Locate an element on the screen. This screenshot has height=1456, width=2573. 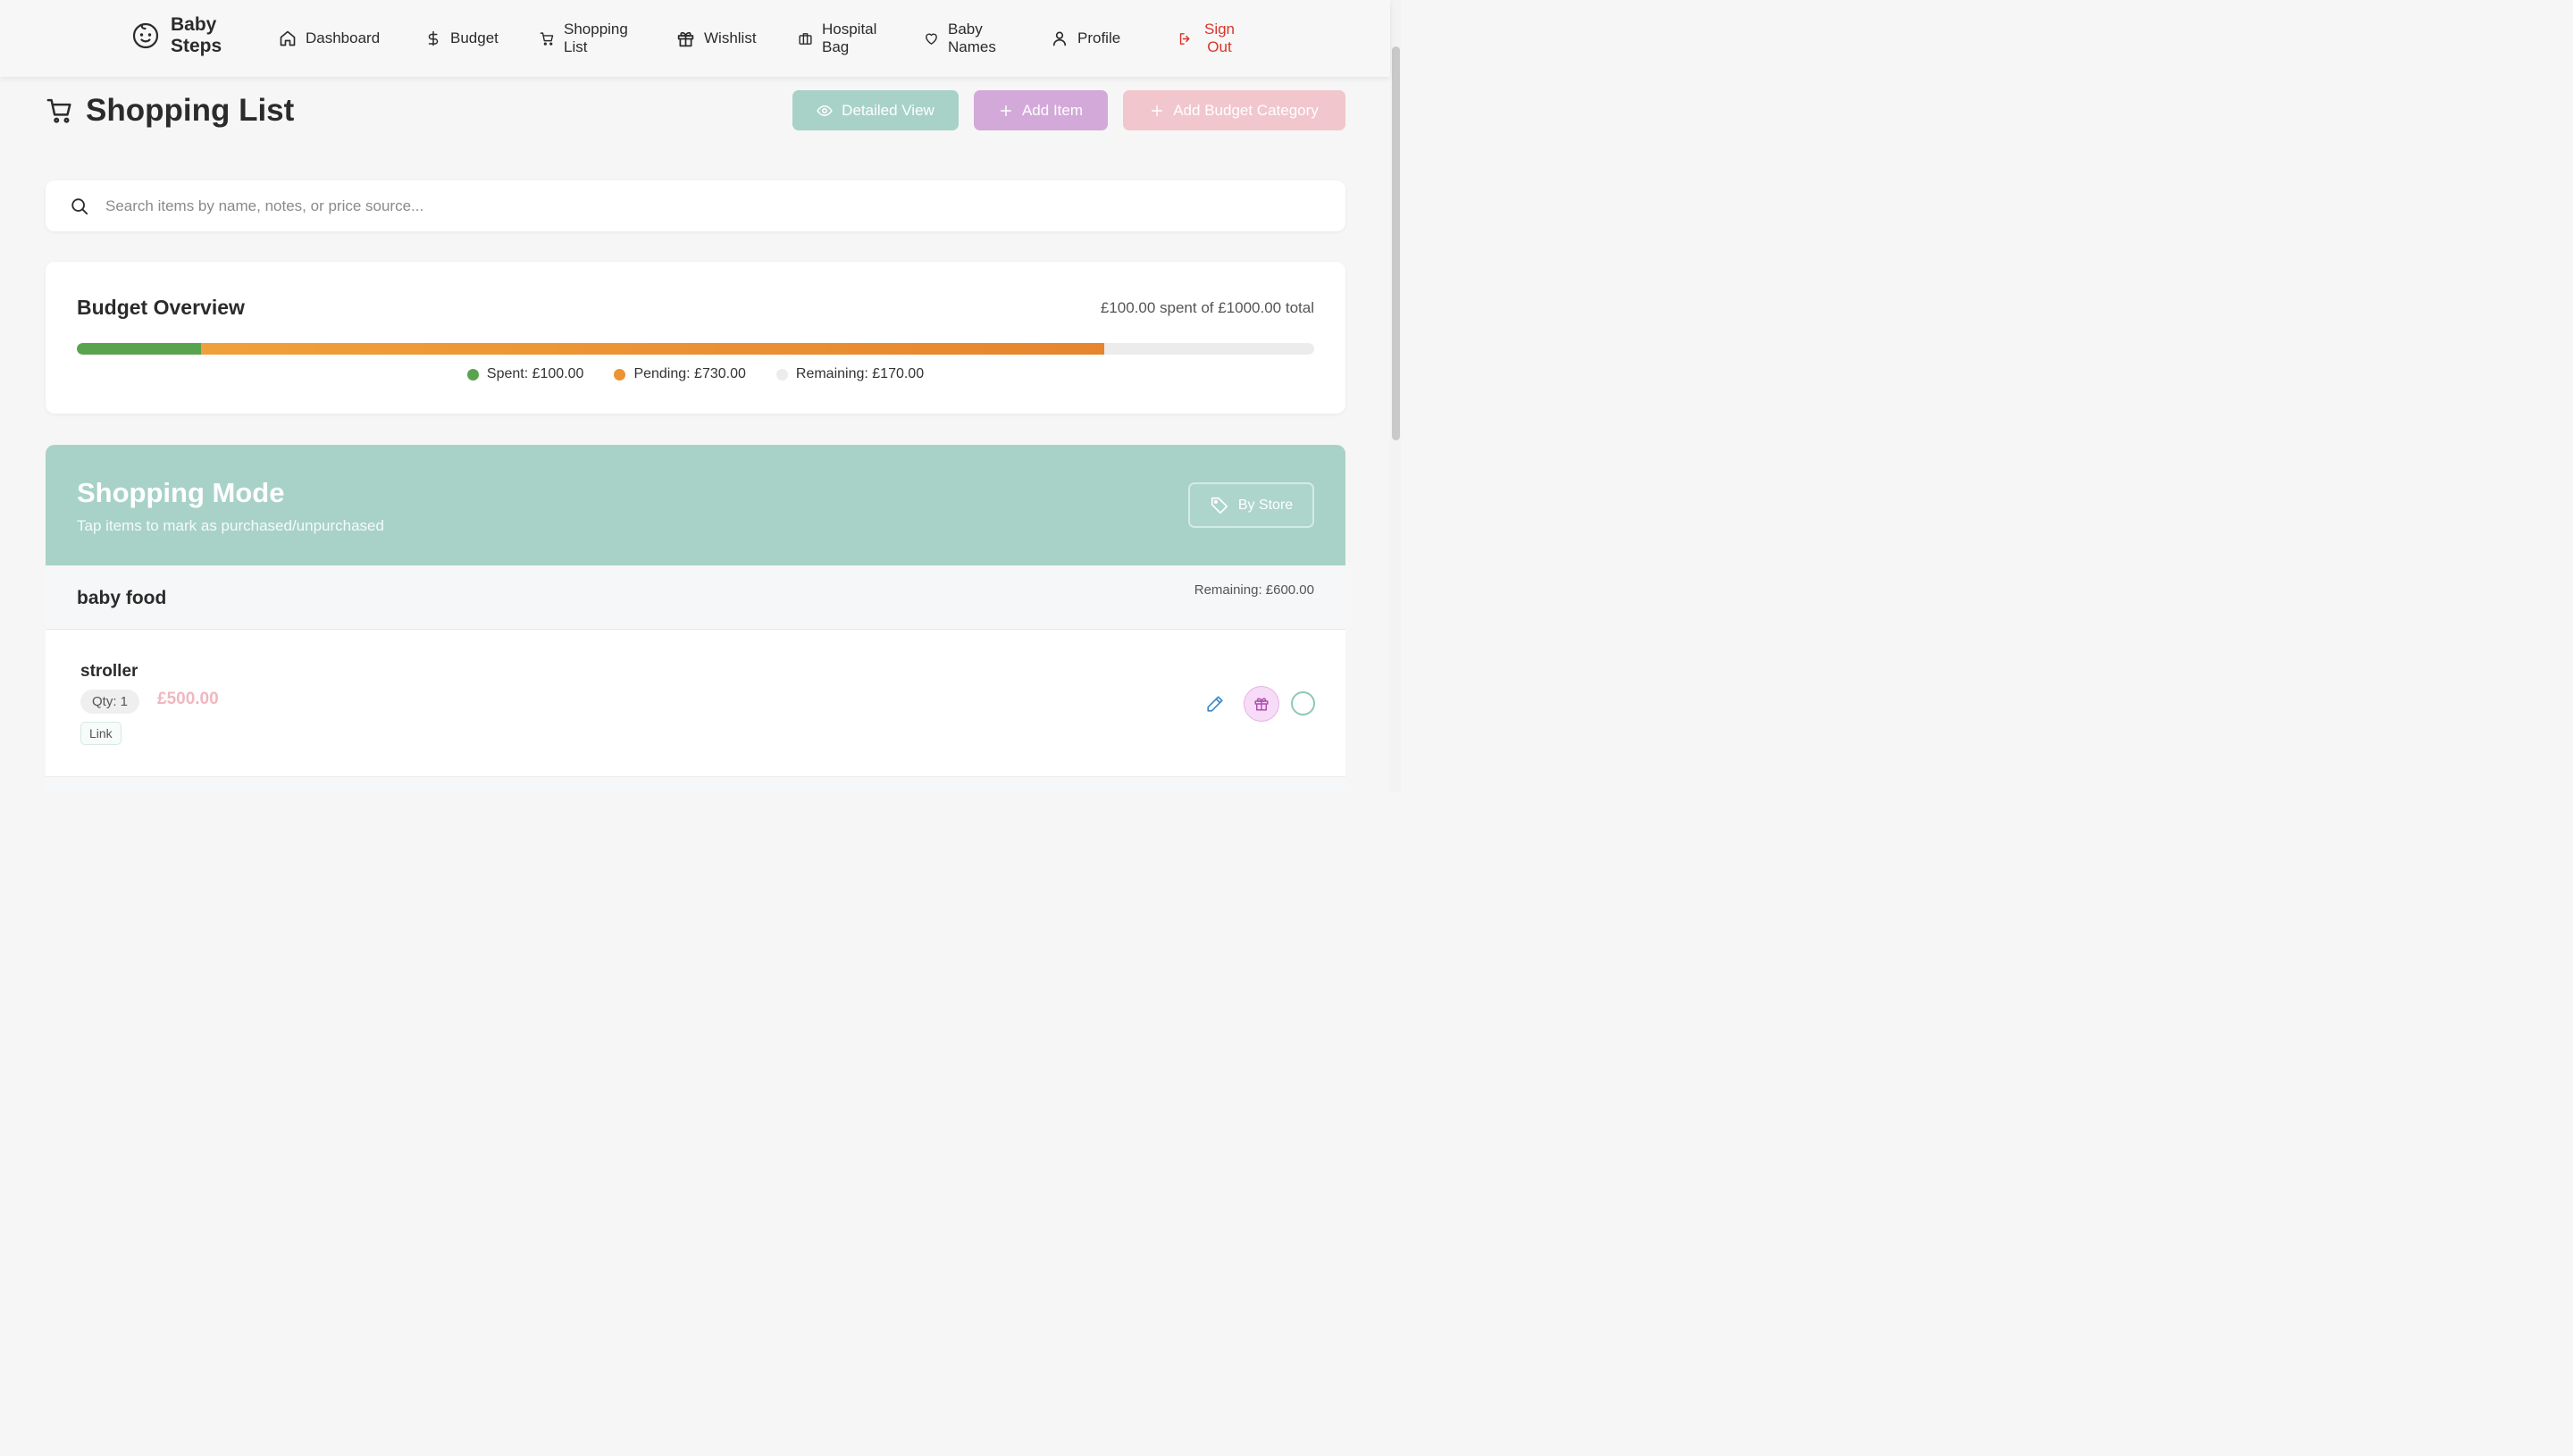
nav-label: Budget is located at coordinates (475, 37).